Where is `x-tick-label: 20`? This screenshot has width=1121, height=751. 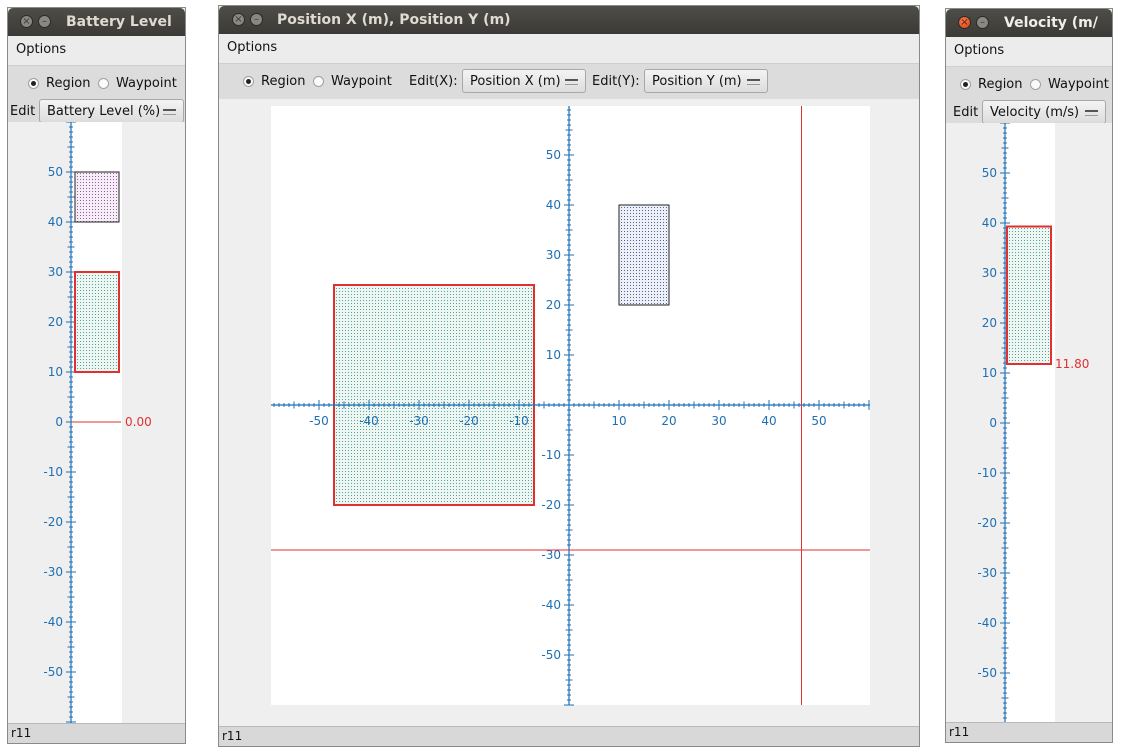
x-tick-label: 20 is located at coordinates (668, 421).